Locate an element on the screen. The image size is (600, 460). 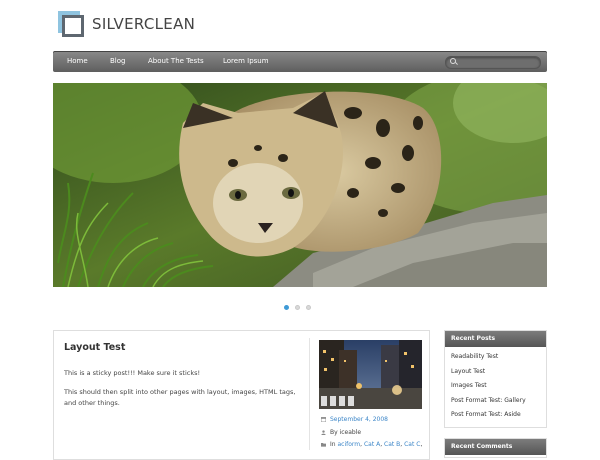
post-author: By iceable is located at coordinates (341, 432).